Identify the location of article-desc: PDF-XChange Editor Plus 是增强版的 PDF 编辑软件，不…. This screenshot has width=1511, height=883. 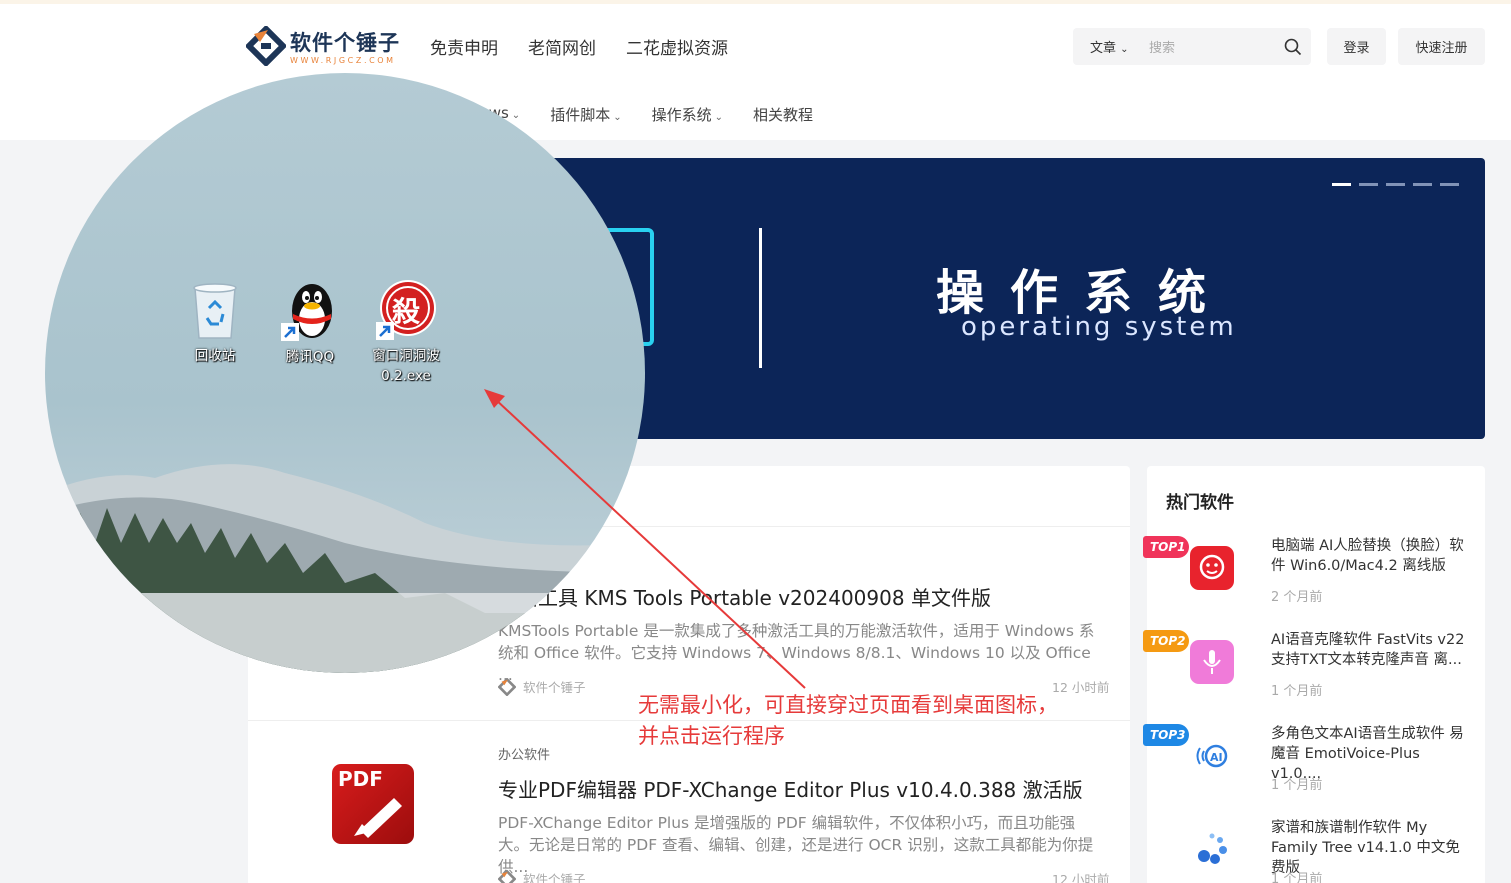
(796, 845).